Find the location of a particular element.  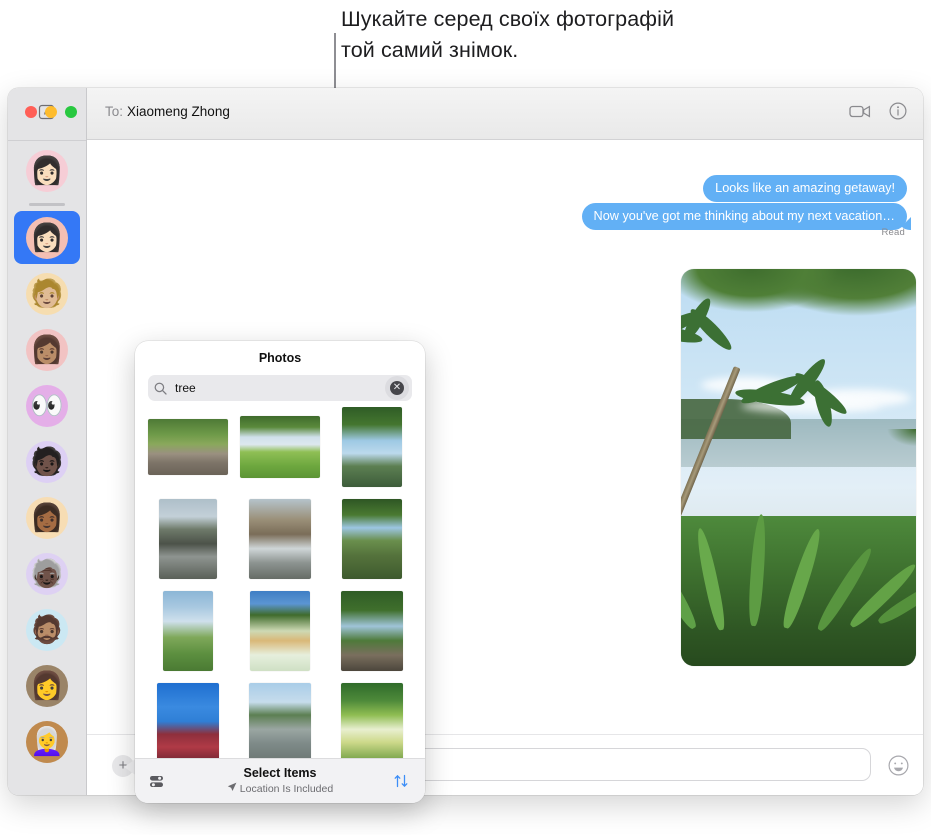

avatar-face: 👩🏽 is located at coordinates (47, 349).